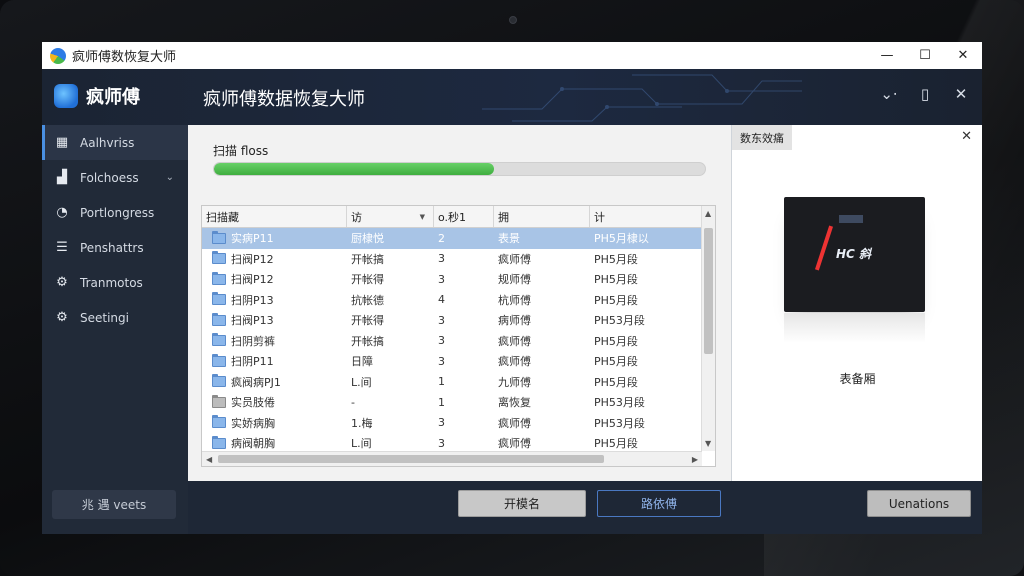 This screenshot has height=576, width=1024. I want to click on table-row: 扫阴P11 日障 3 疯师傅 PH5月段, so click(458, 361).